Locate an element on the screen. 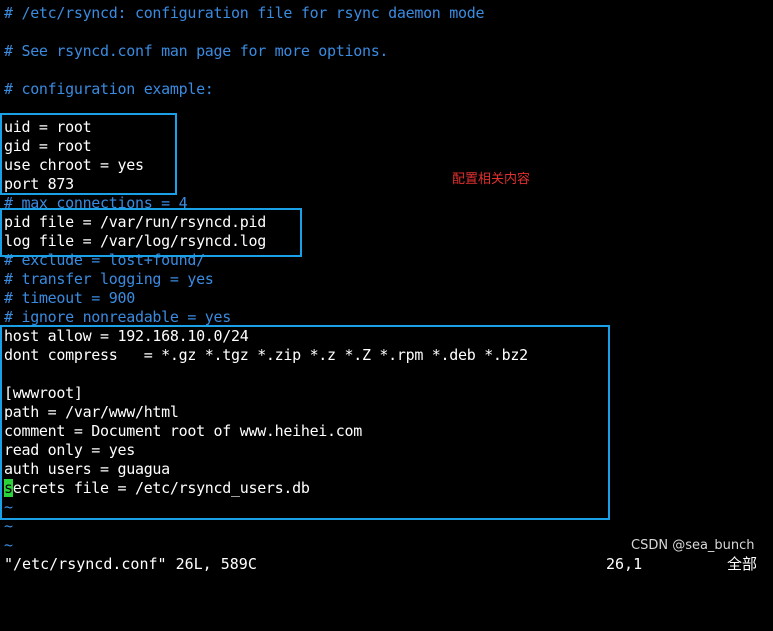 Image resolution: width=773 pixels, height=631 pixels. annotation-label: 配置相关内容 is located at coordinates (491, 179).